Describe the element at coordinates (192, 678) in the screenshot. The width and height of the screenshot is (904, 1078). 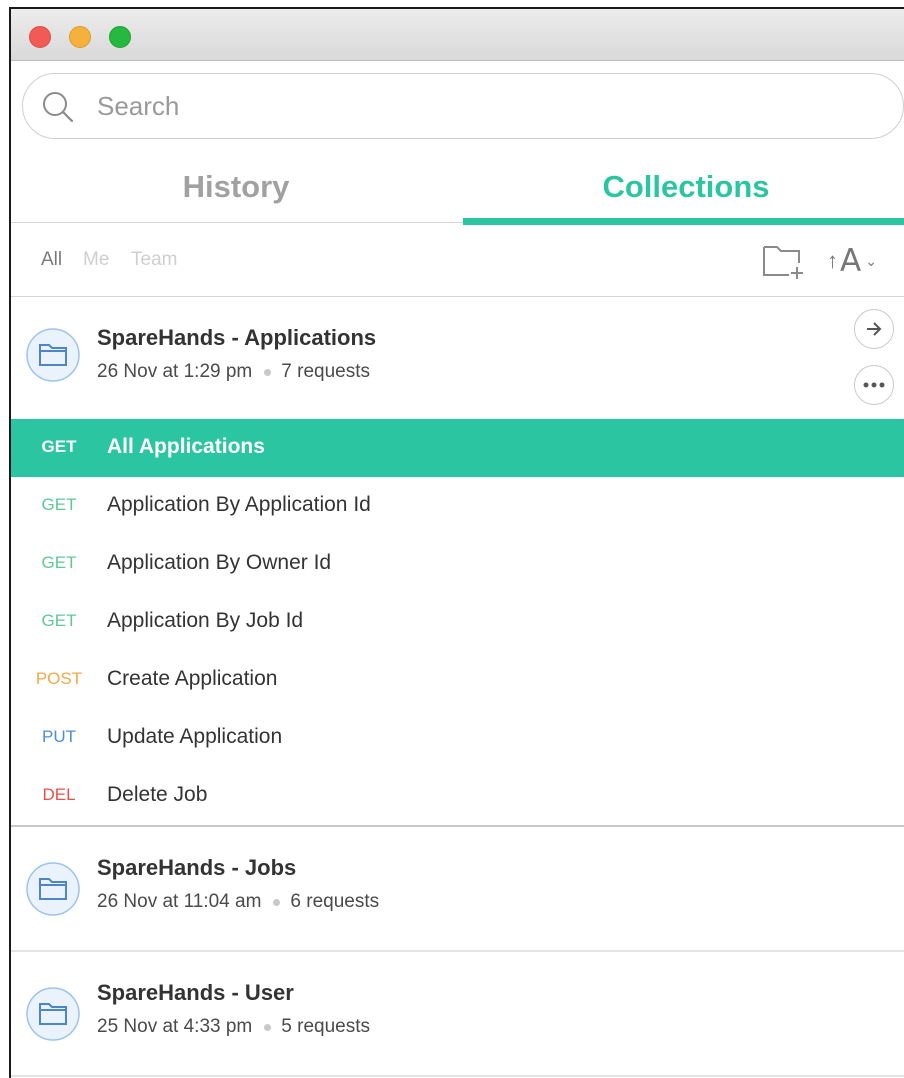
I see `request-name: Create Application` at that location.